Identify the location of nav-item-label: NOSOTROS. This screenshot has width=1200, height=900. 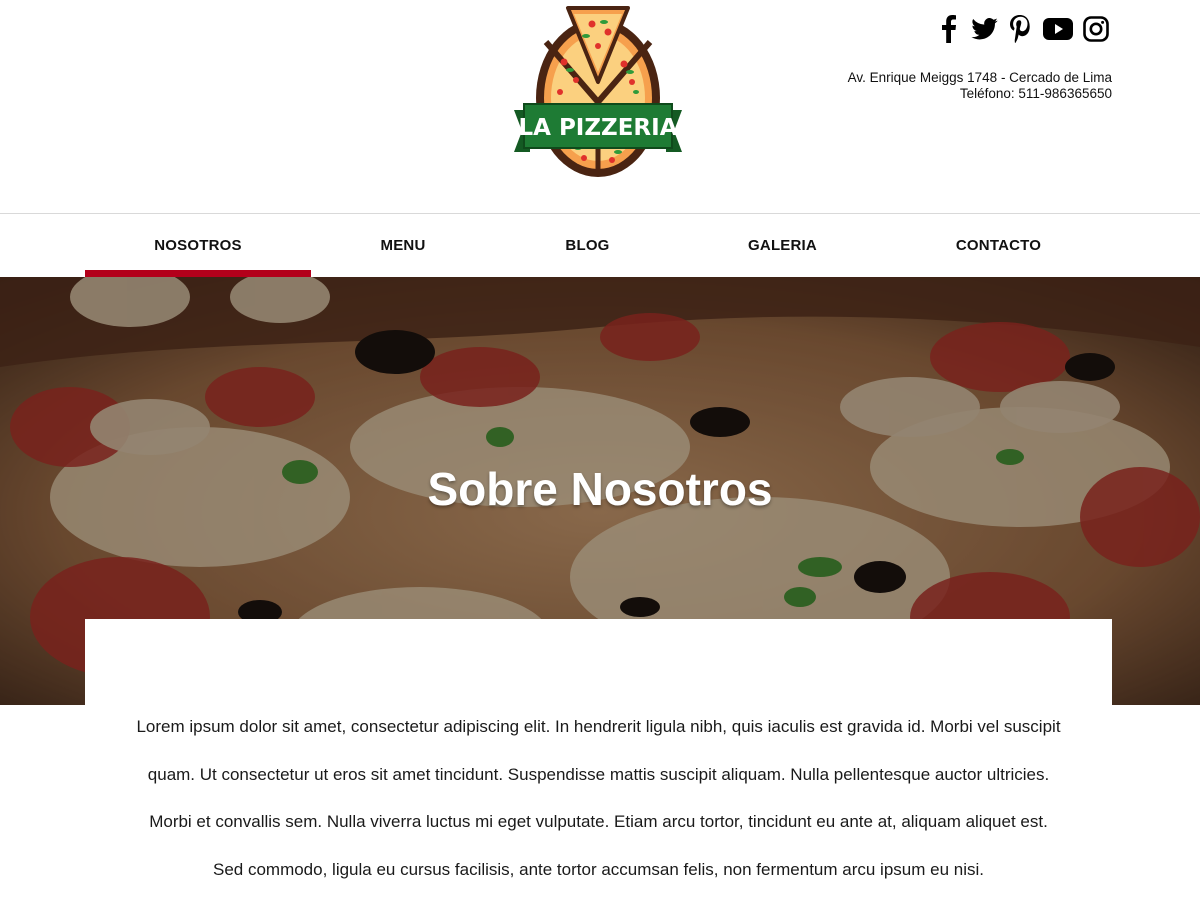
(198, 245).